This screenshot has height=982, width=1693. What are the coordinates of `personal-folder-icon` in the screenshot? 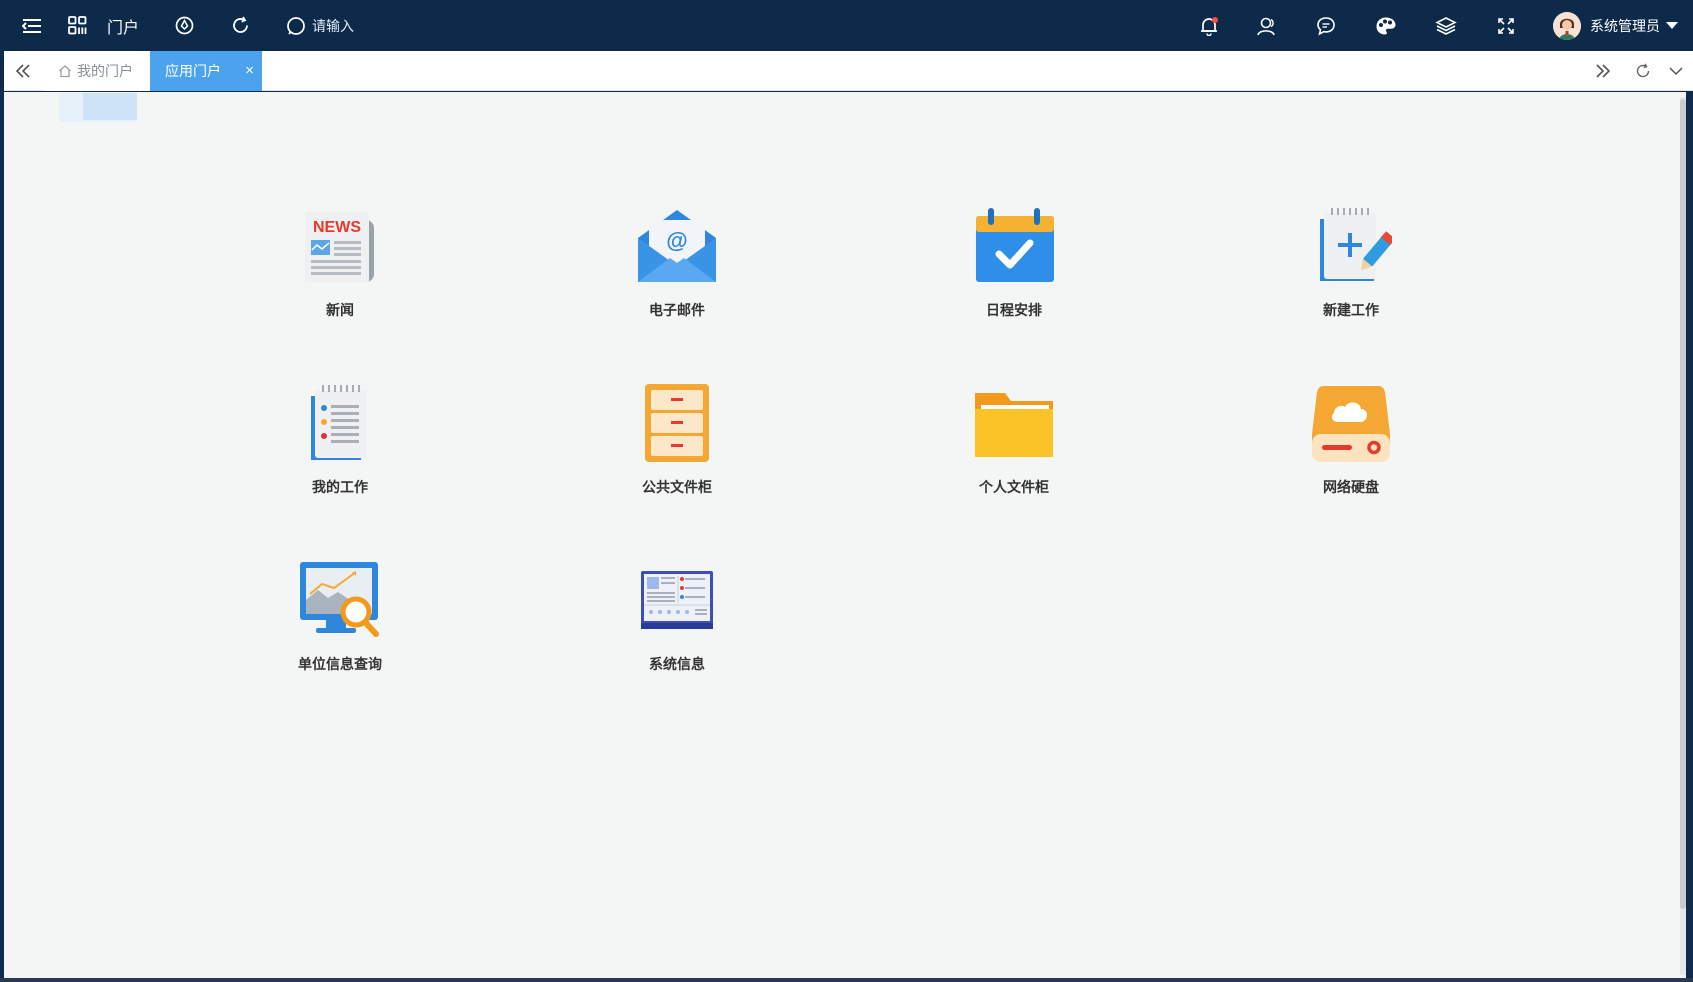 It's located at (1014, 423).